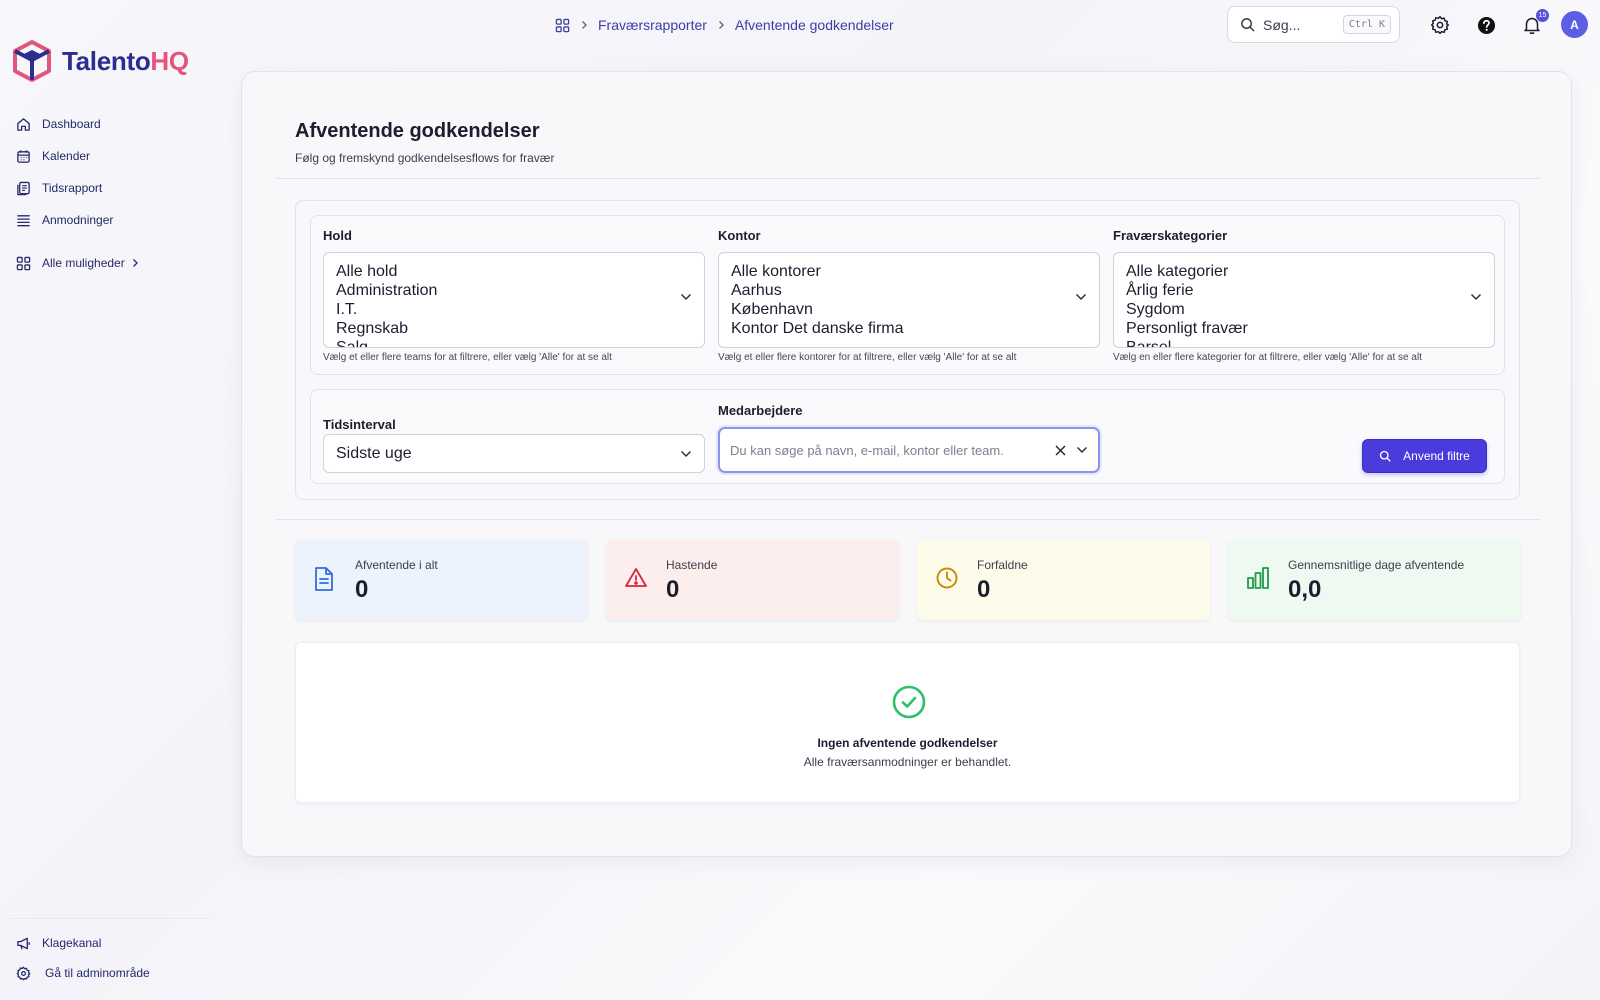 This screenshot has height=1000, width=1600. What do you see at coordinates (72, 943) in the screenshot?
I see `sidebar-item-label: Klagekanal` at bounding box center [72, 943].